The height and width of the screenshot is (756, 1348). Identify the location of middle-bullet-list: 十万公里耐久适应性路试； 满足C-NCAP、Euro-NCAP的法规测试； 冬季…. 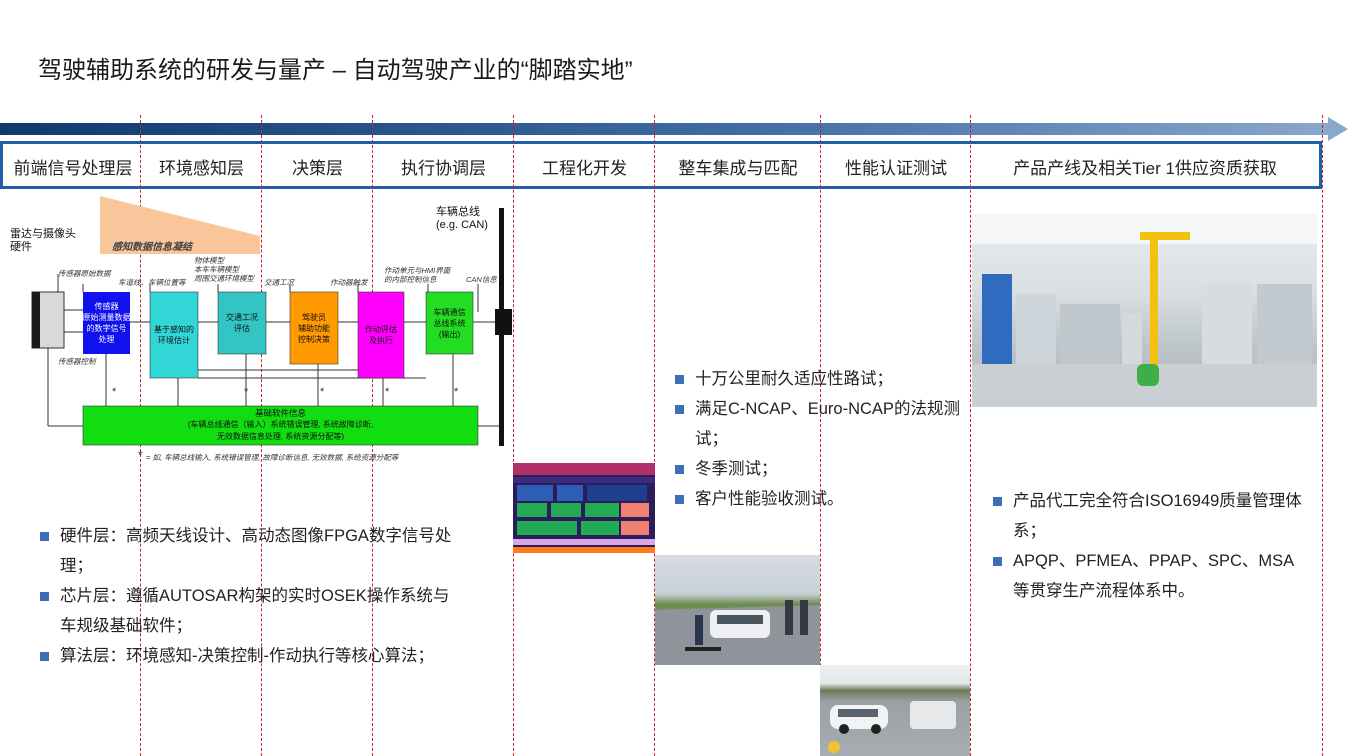
(817, 439).